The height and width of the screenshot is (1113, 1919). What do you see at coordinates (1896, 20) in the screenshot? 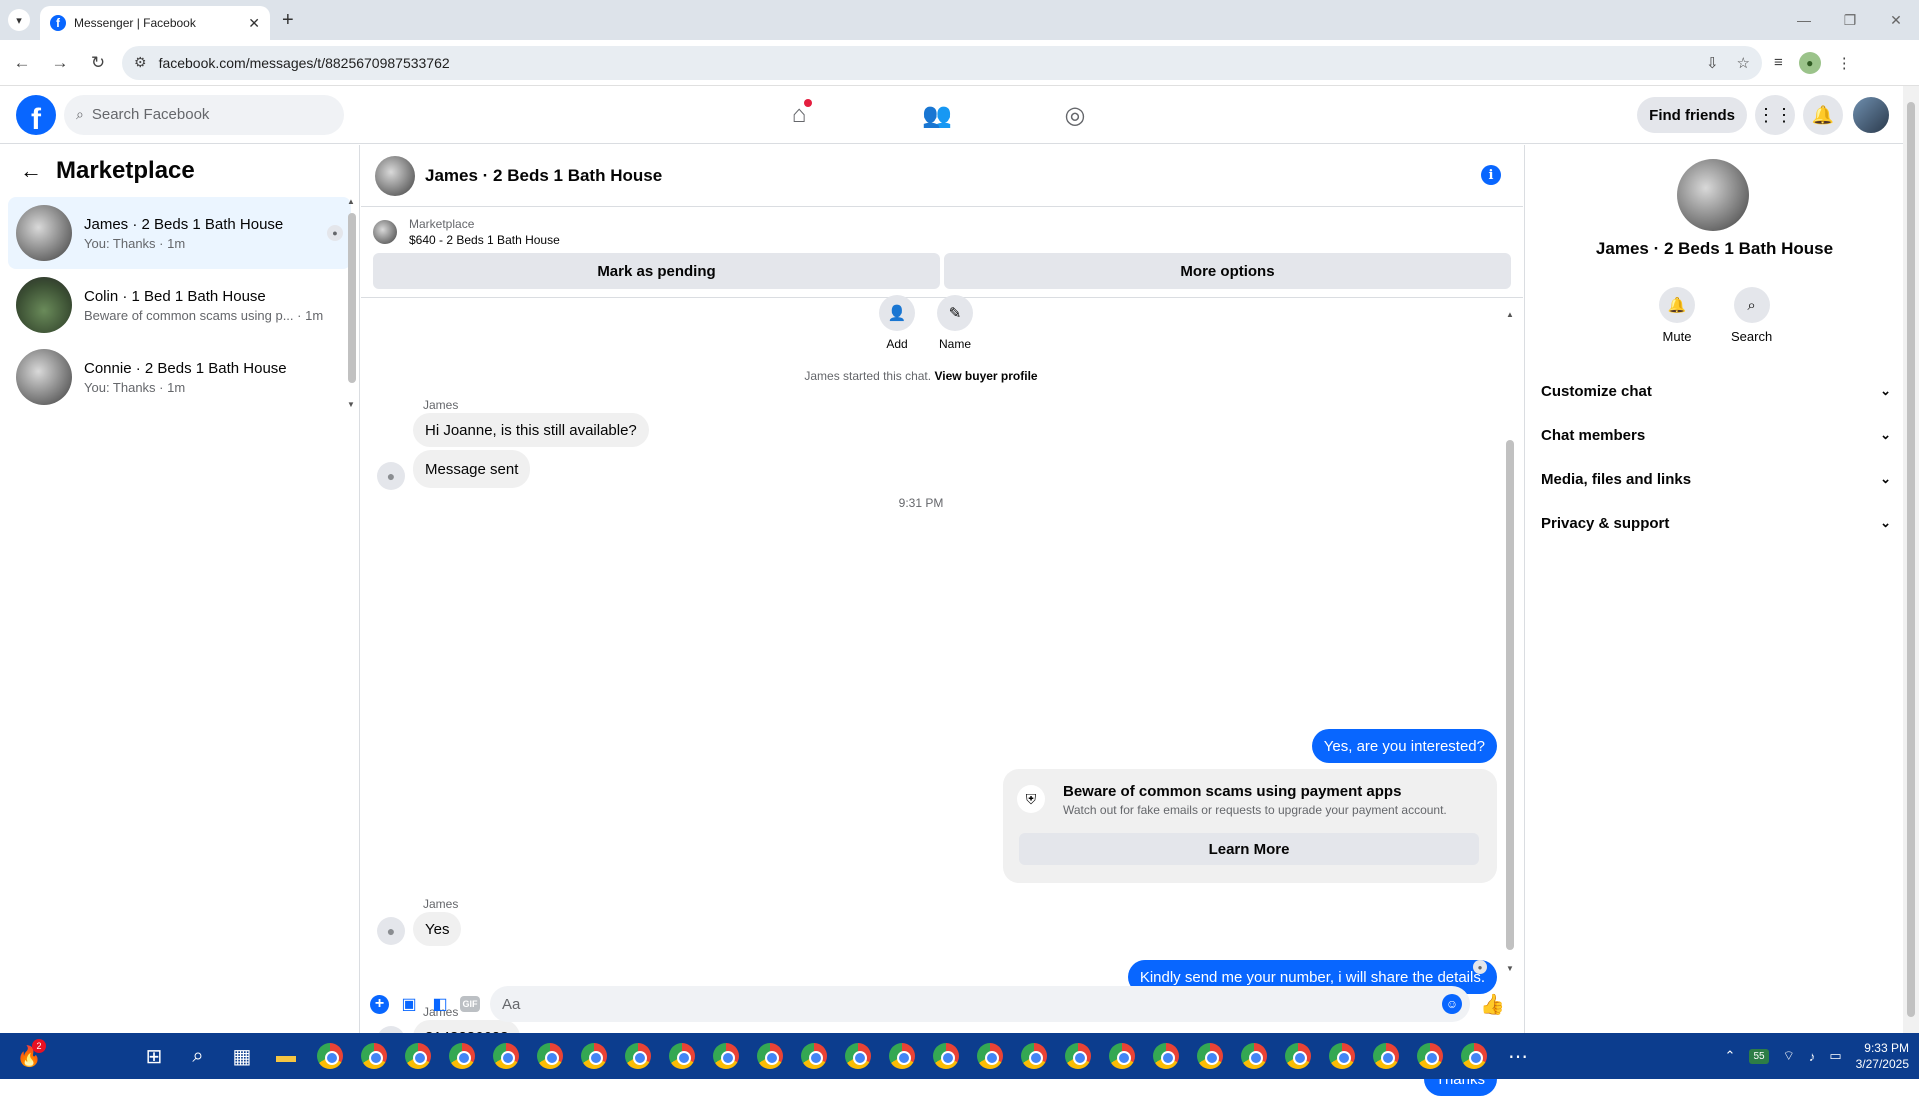
I see `close-window-icon: ✕` at bounding box center [1896, 20].